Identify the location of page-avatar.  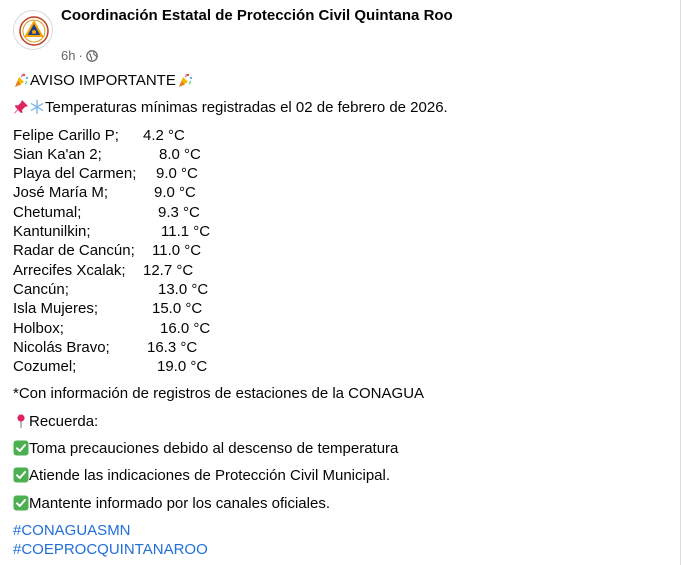
(33, 30).